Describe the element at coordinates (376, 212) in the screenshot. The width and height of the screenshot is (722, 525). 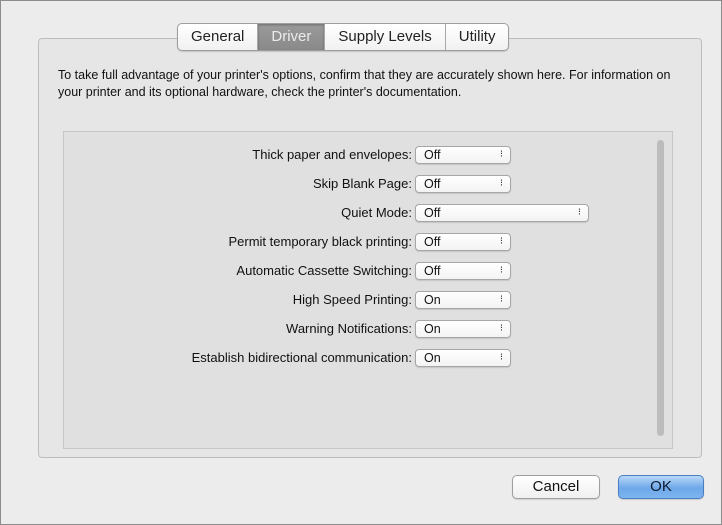
I see `option-label: Quiet Mode:` at that location.